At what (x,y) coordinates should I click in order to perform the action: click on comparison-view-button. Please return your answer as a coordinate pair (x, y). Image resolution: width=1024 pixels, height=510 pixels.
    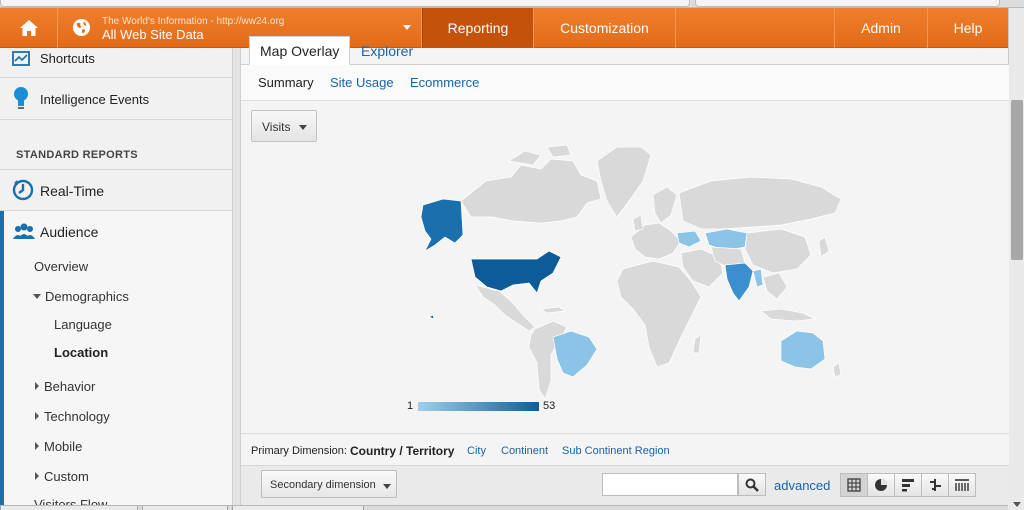
    Looking at the image, I should click on (935, 485).